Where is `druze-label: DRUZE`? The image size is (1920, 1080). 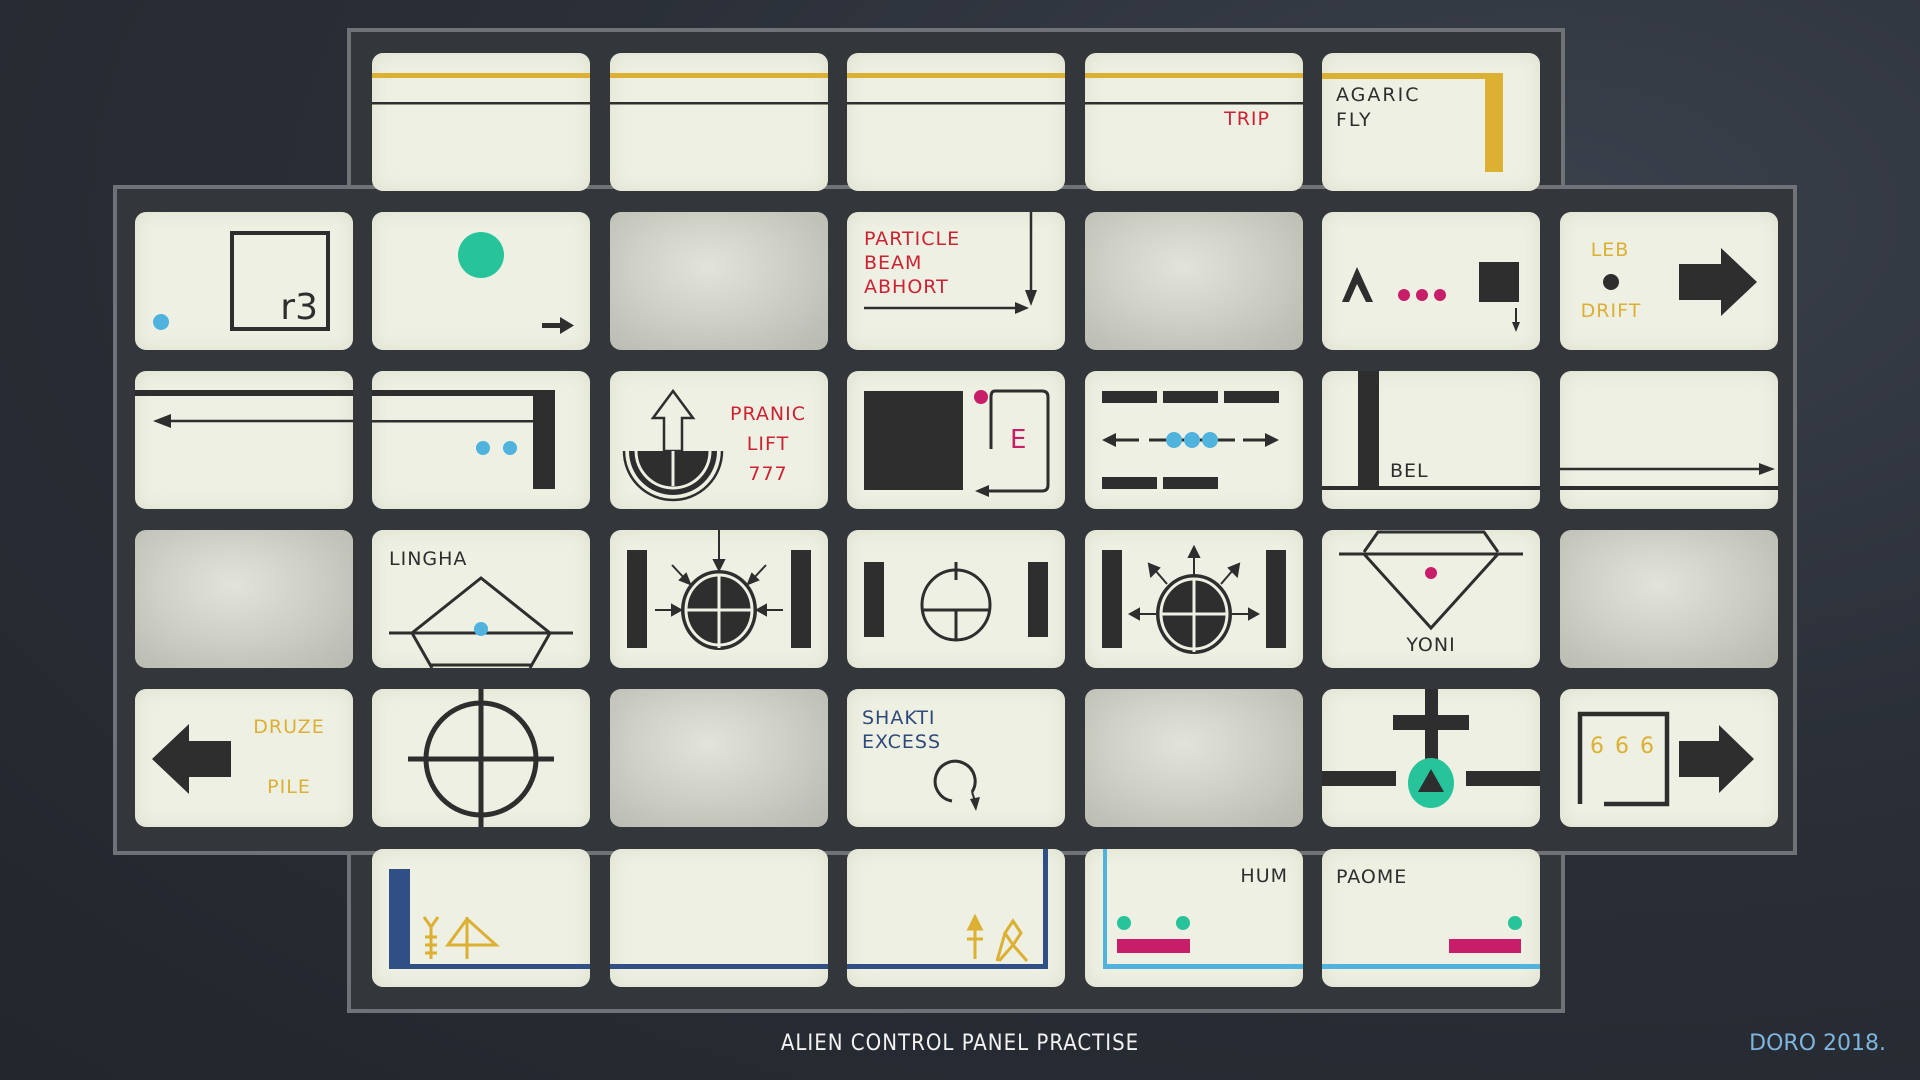
druze-label: DRUZE is located at coordinates (288, 727).